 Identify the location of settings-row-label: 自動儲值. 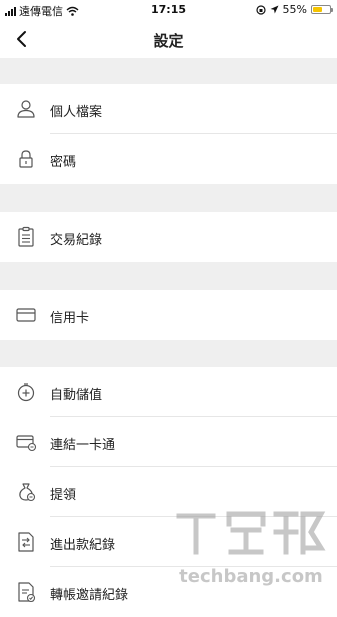
(76, 395).